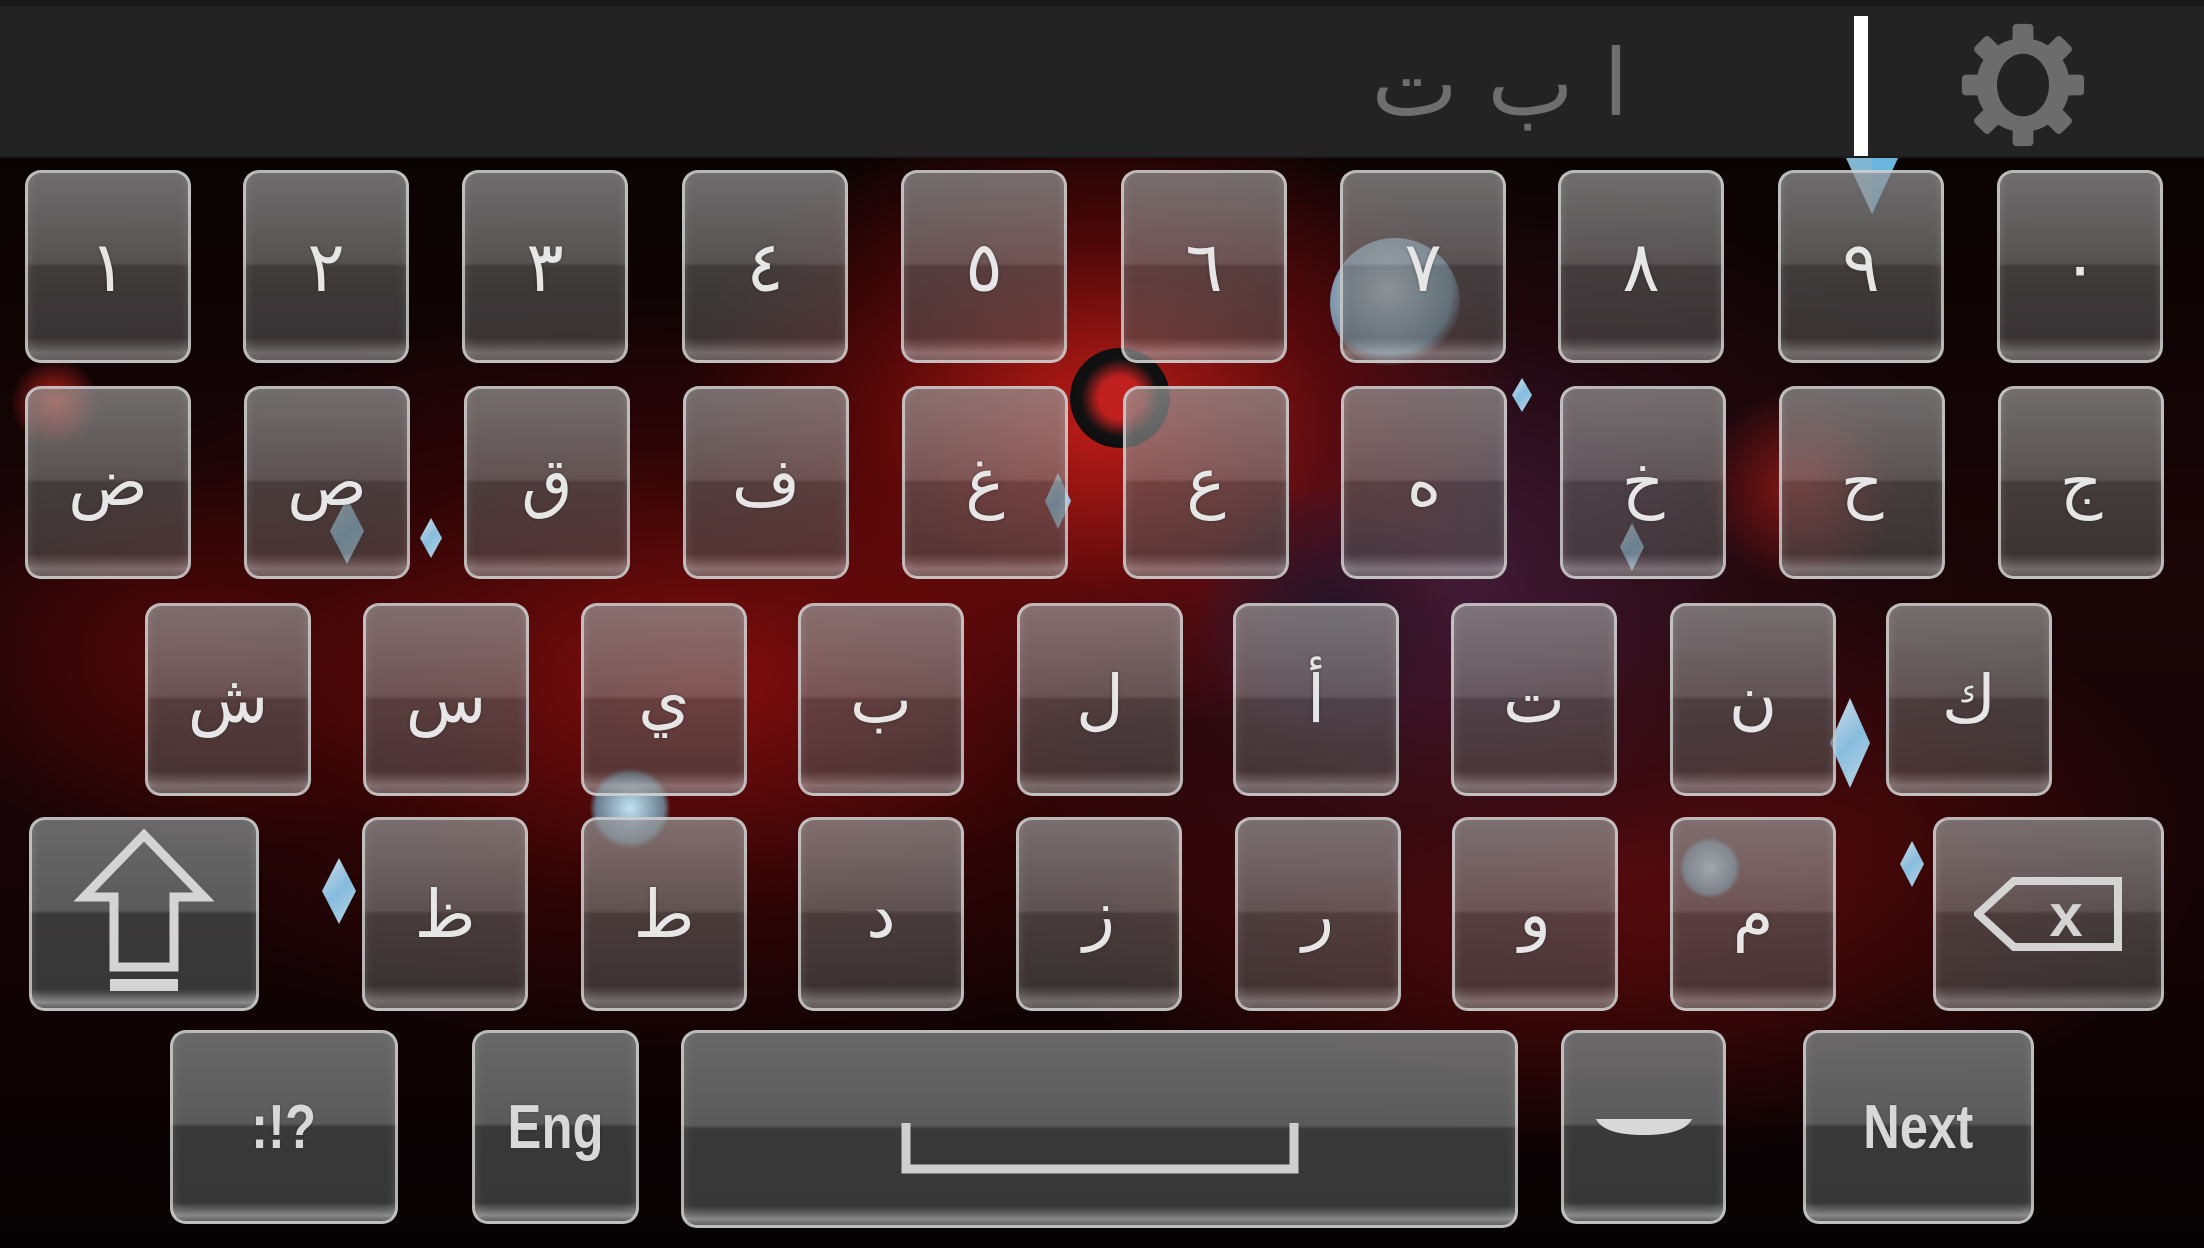 This screenshot has height=1248, width=2204. I want to click on key-label: ه, so click(1424, 482).